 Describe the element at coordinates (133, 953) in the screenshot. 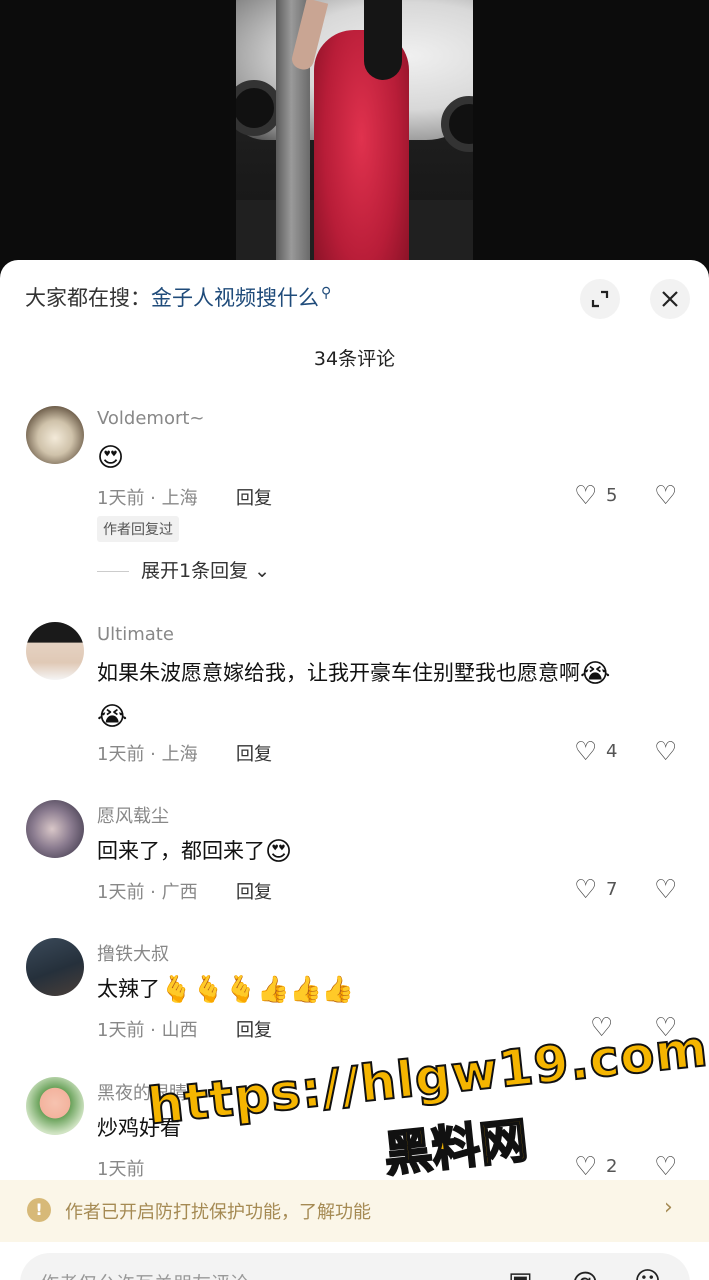

I see `comment-username: 撸铁大叔` at that location.